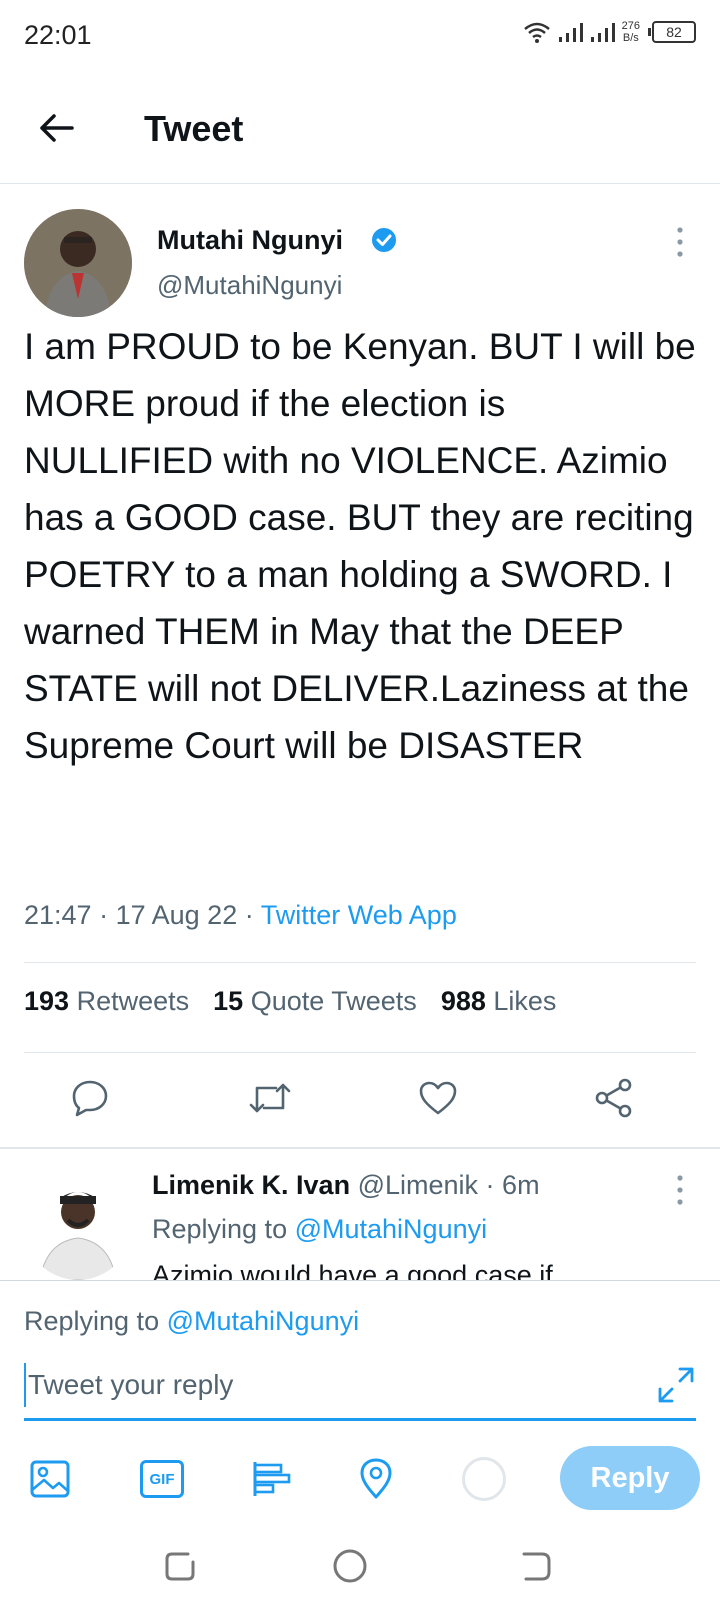 The height and width of the screenshot is (1612, 720). I want to click on tweet-date: 17 Aug 22, so click(176, 915).